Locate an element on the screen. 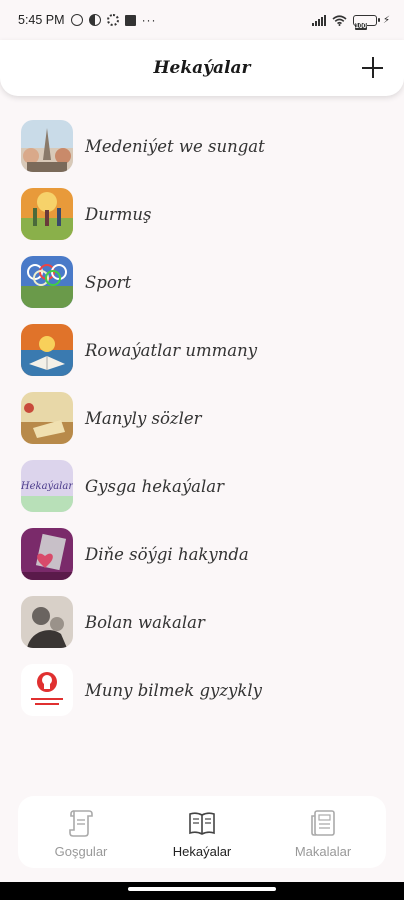 This screenshot has height=900, width=404. bottom-nav: Goşgular Hekaýalar Makalalar is located at coordinates (202, 832).